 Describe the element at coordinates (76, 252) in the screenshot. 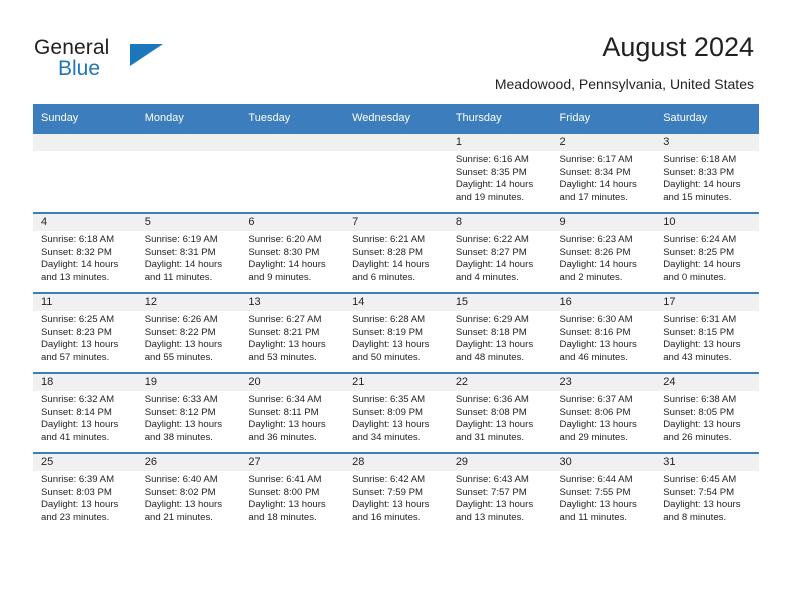

I see `sunset-time: Sunset: 8:32 PM` at that location.